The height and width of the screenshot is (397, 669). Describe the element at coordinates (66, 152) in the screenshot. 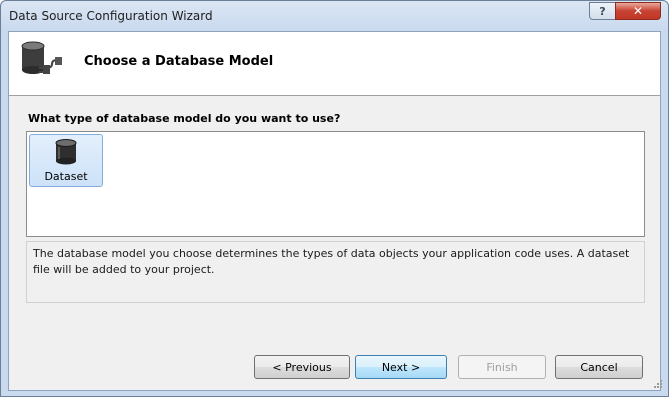

I see `database-icon` at that location.